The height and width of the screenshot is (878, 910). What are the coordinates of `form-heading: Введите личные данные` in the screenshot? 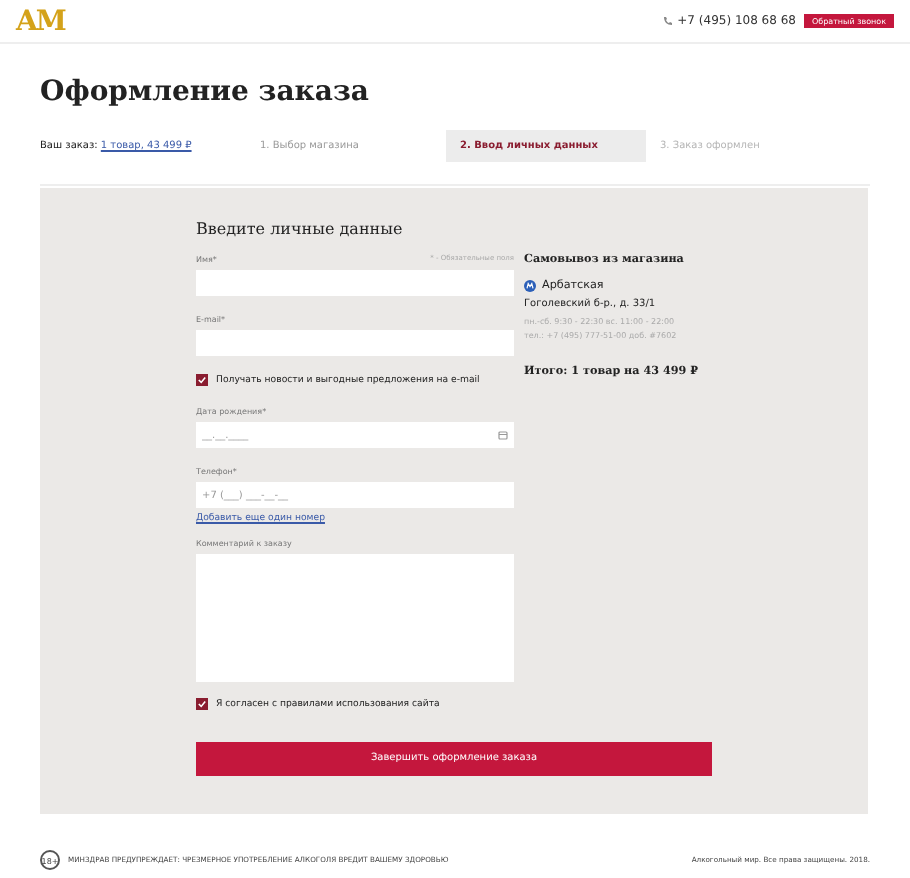 It's located at (300, 229).